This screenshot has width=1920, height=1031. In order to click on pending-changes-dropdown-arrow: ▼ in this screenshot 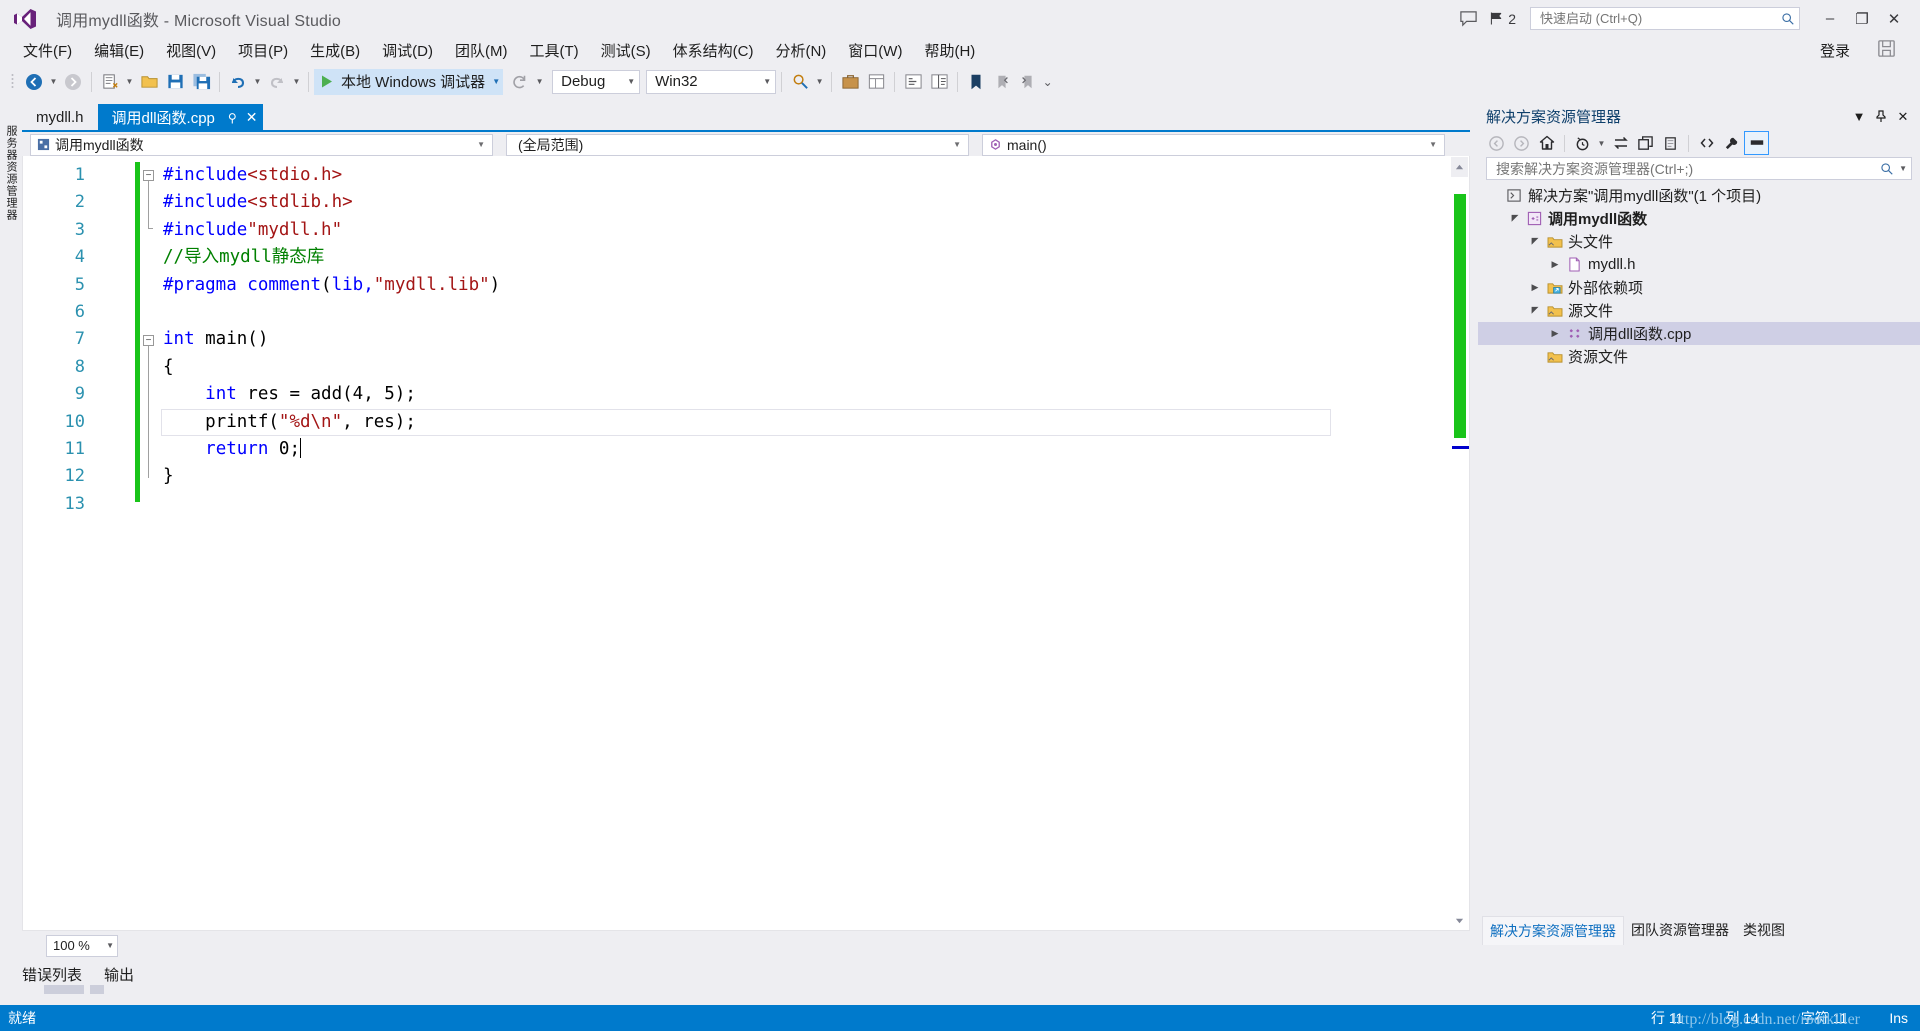, I will do `click(1601, 143)`.